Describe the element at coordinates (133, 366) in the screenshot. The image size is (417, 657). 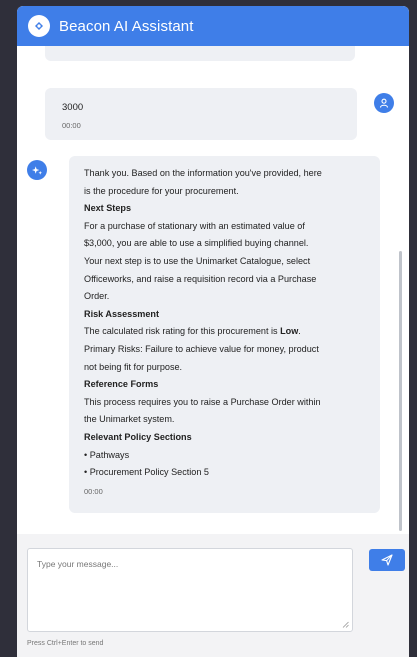
I see `assistant-message-line: not being fit for purpose.` at that location.